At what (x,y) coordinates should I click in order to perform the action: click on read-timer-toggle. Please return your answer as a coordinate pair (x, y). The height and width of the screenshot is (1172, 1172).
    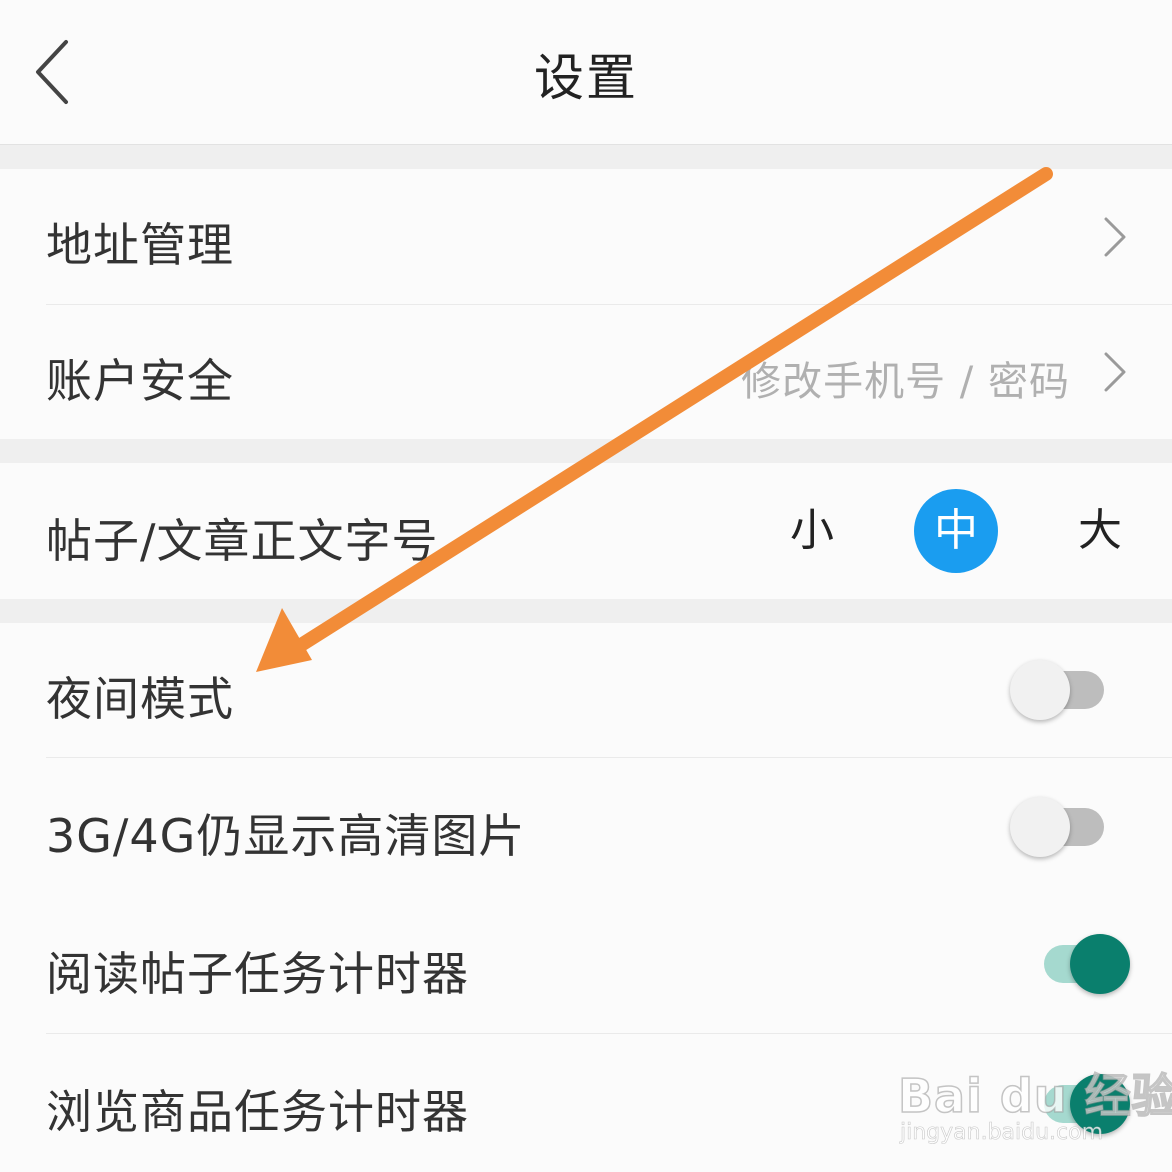
    Looking at the image, I should click on (1080, 964).